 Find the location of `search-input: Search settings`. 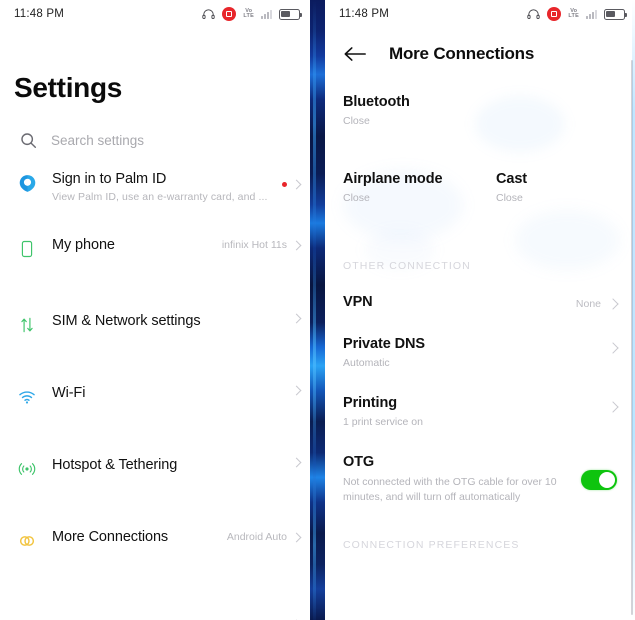

search-input: Search settings is located at coordinates (155, 126).